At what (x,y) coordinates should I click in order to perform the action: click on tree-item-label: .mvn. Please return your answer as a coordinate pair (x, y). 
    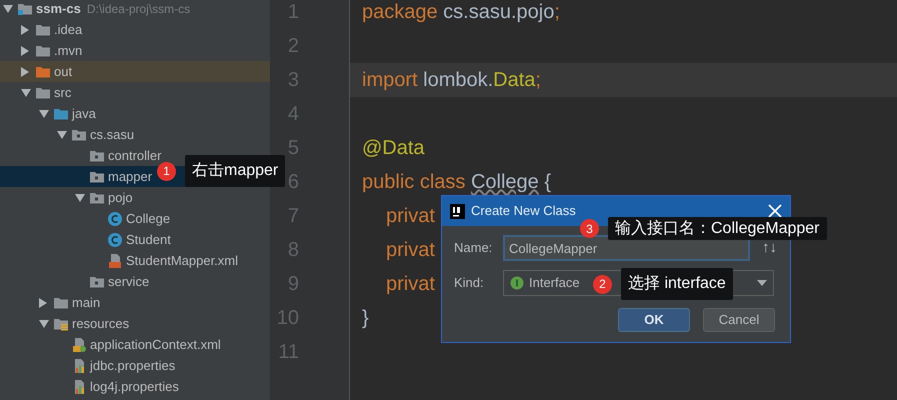
    Looking at the image, I should click on (68, 50).